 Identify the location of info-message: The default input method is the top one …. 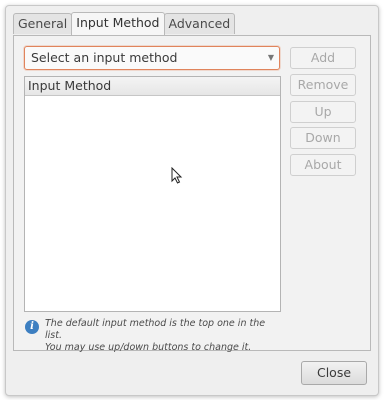
(165, 336).